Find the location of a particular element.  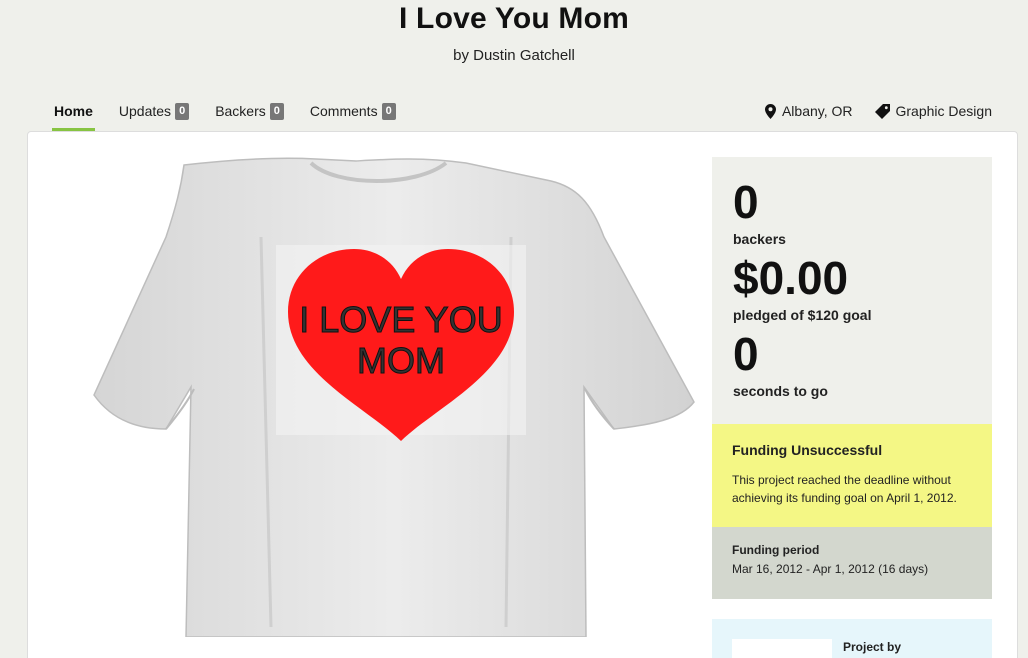

map-pin-icon is located at coordinates (770, 111).